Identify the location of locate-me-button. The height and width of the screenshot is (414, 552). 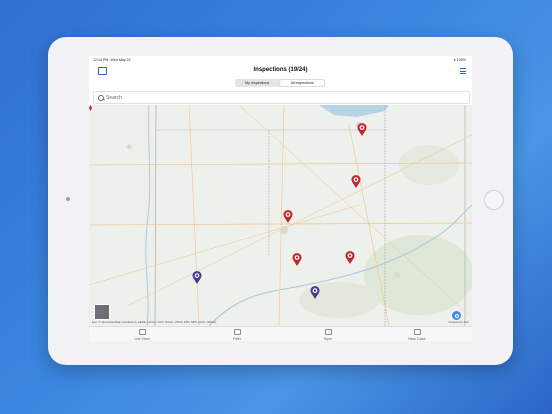
(456, 315).